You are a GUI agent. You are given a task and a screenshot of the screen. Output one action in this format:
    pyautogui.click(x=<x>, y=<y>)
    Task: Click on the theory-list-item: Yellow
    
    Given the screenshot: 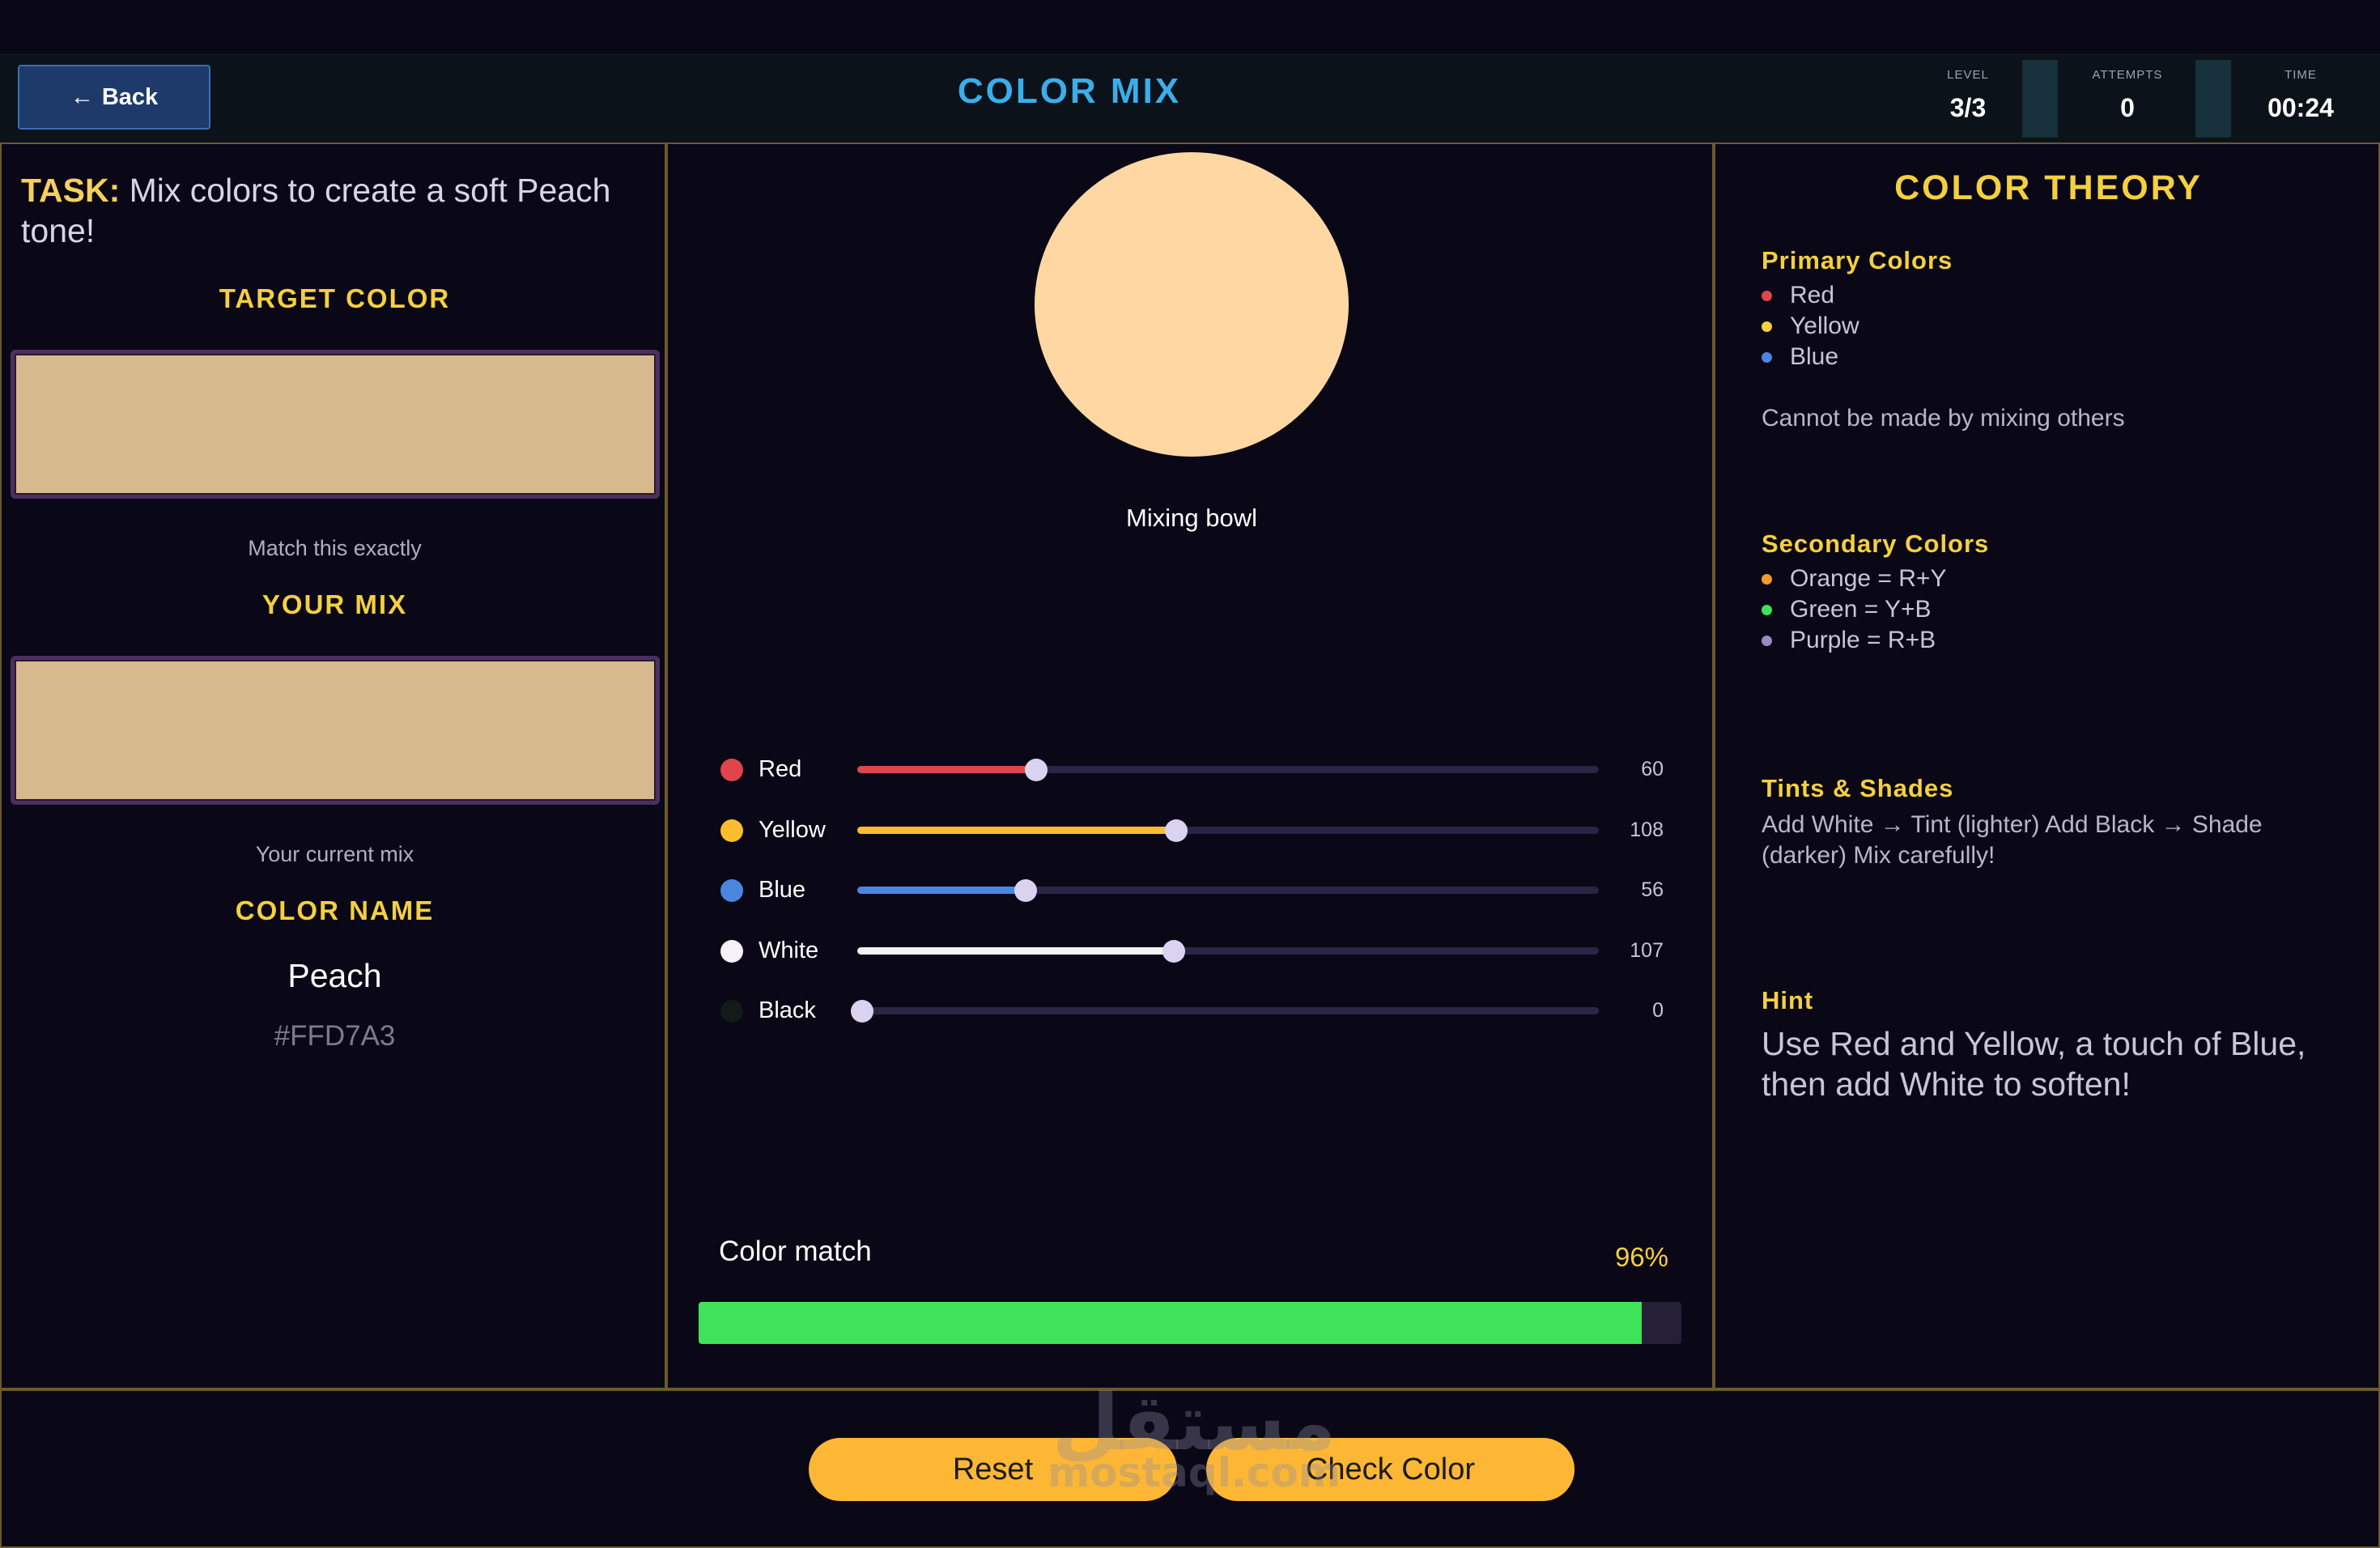 What is the action you would take?
    pyautogui.click(x=1810, y=326)
    